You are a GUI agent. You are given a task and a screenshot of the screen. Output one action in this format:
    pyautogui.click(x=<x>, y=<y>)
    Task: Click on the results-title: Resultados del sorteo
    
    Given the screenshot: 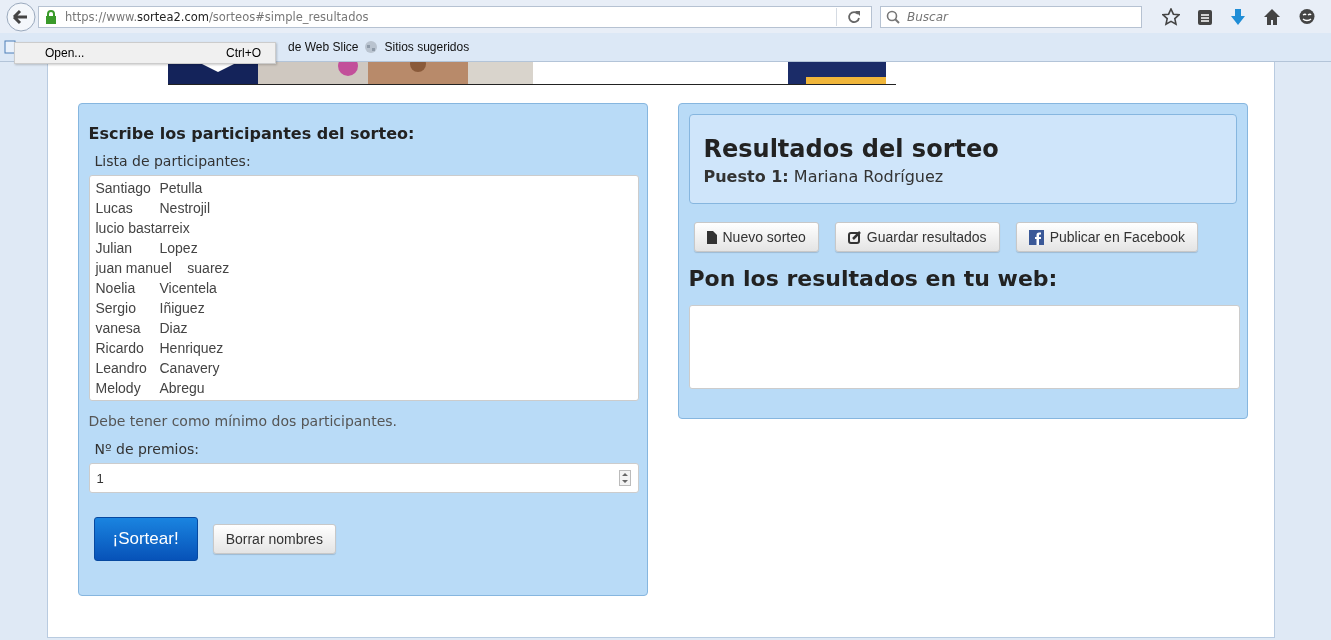 What is the action you would take?
    pyautogui.click(x=851, y=149)
    